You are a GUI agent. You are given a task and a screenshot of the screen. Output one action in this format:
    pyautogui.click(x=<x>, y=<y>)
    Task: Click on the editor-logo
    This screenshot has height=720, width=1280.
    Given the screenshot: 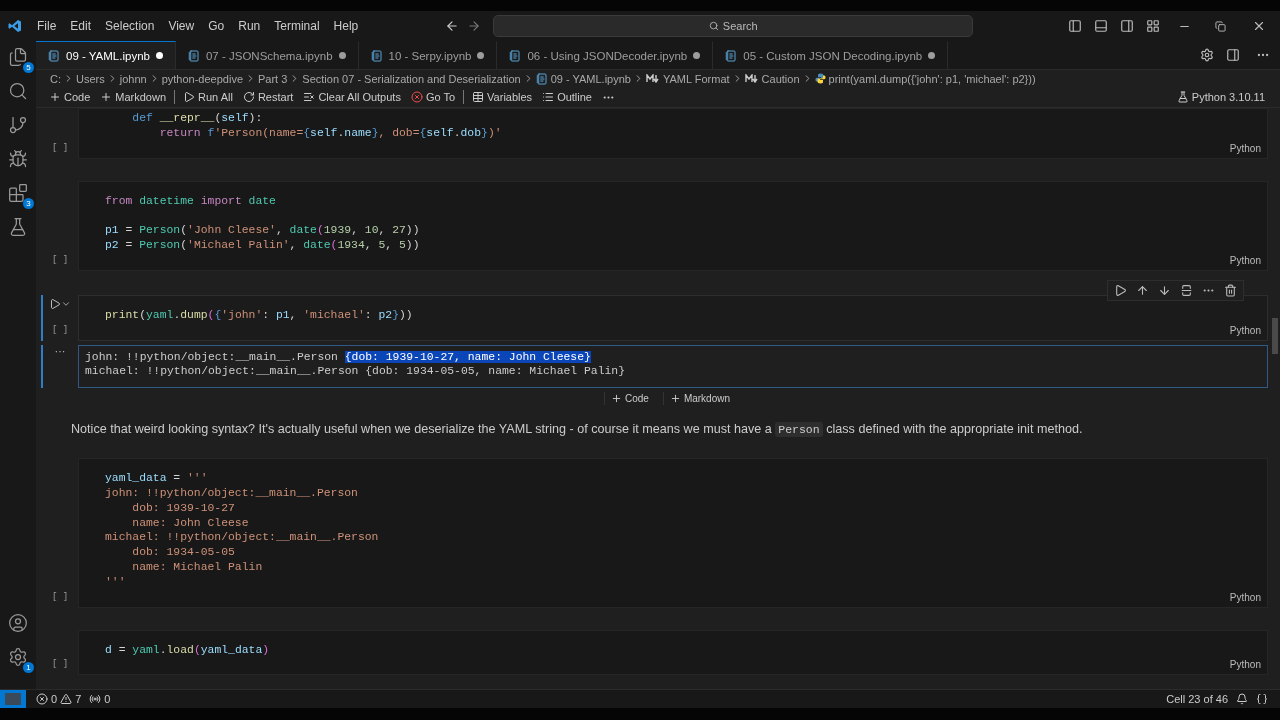 What is the action you would take?
    pyautogui.click(x=15, y=26)
    